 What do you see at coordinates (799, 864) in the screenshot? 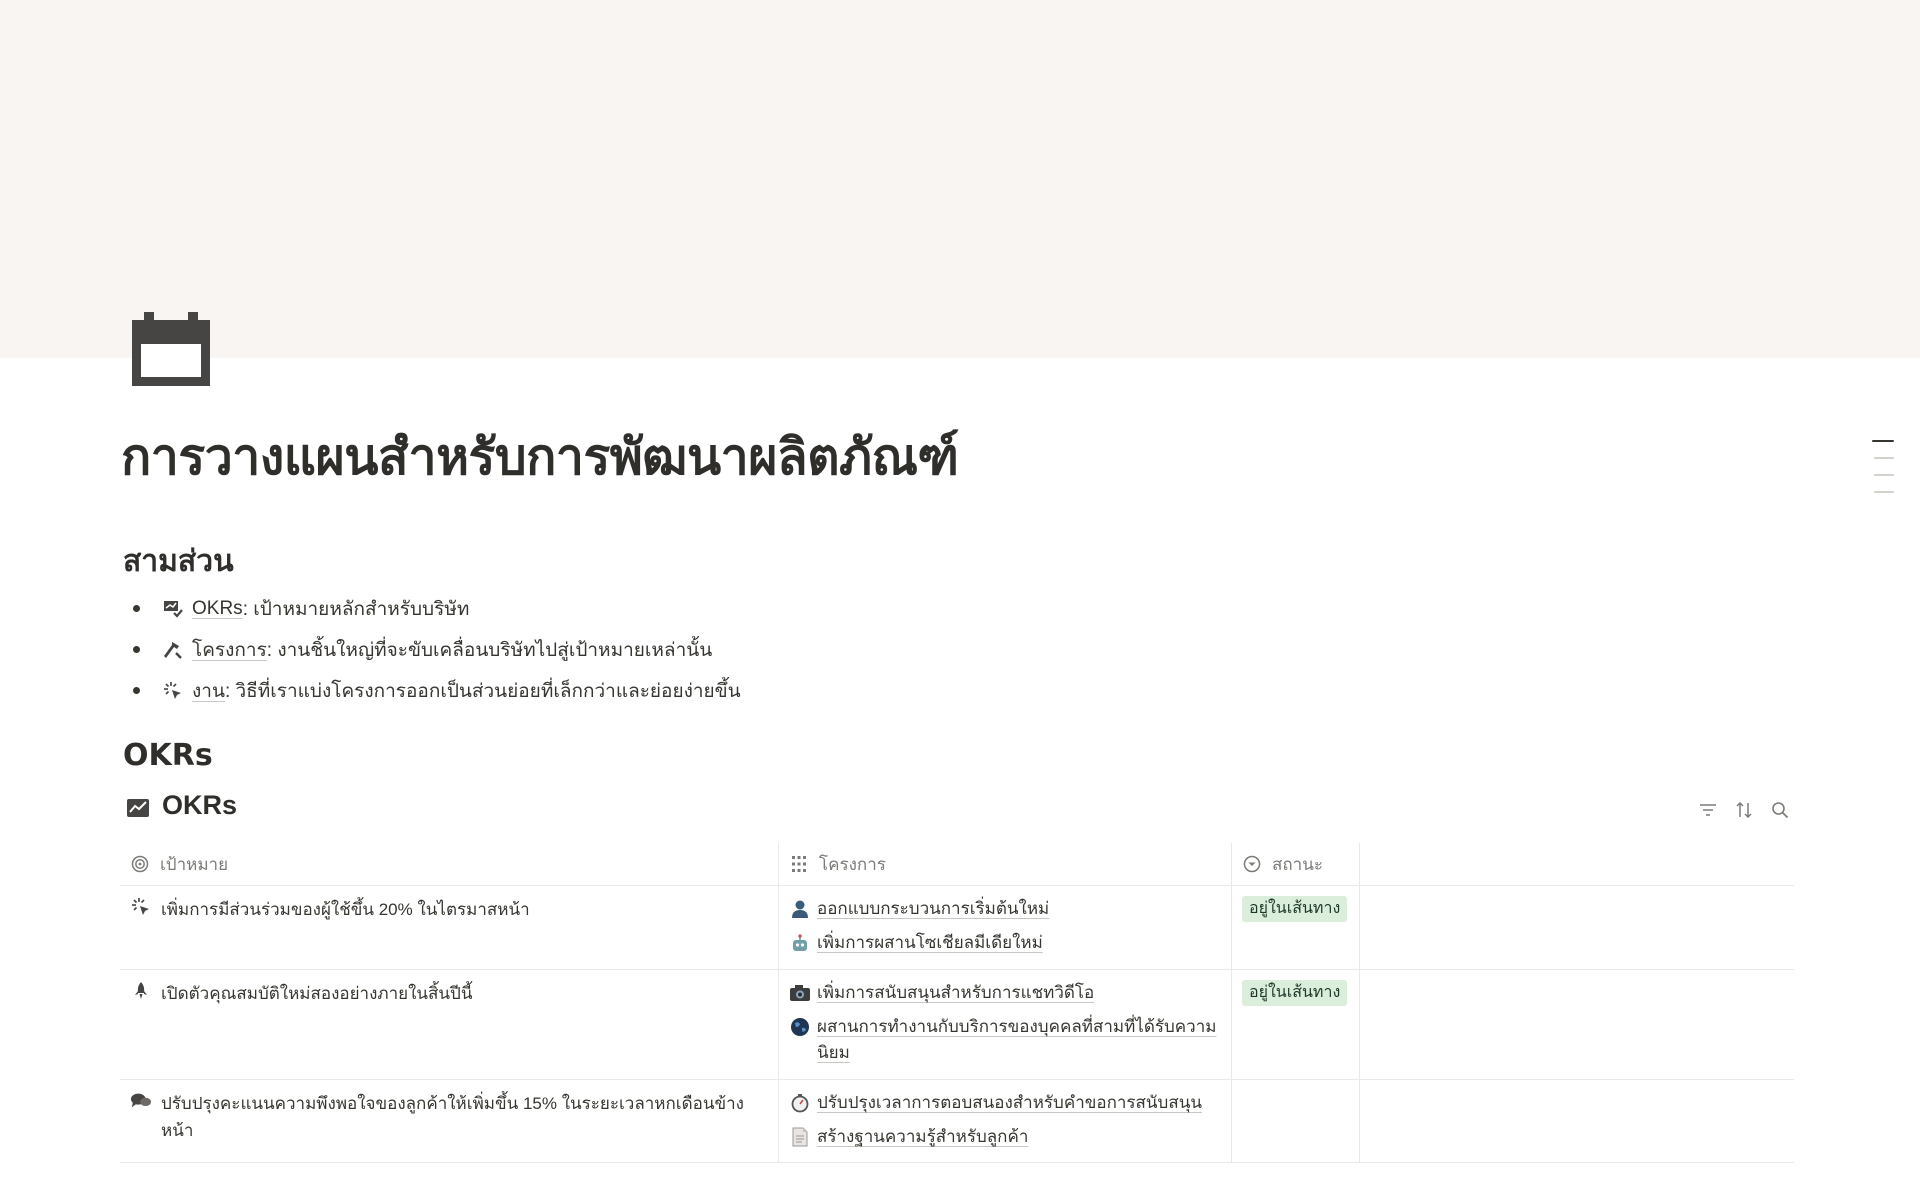
I see `grid-icon` at bounding box center [799, 864].